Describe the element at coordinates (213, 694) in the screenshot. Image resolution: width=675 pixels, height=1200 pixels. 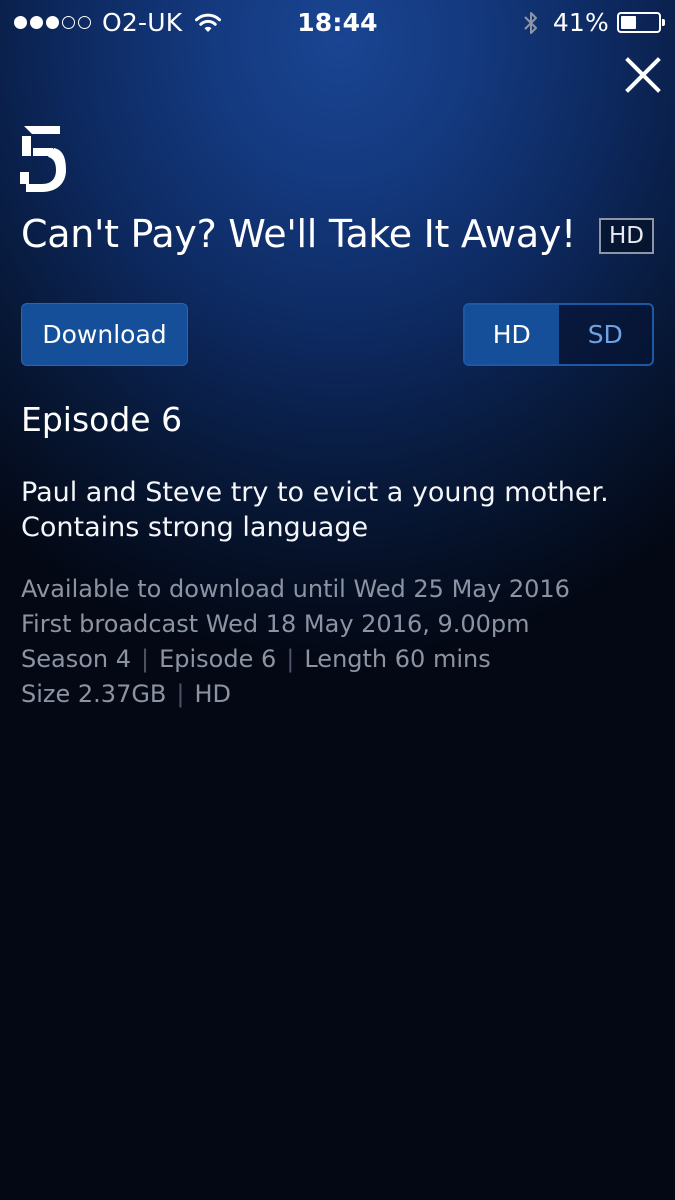
I see `format-label: HD` at that location.